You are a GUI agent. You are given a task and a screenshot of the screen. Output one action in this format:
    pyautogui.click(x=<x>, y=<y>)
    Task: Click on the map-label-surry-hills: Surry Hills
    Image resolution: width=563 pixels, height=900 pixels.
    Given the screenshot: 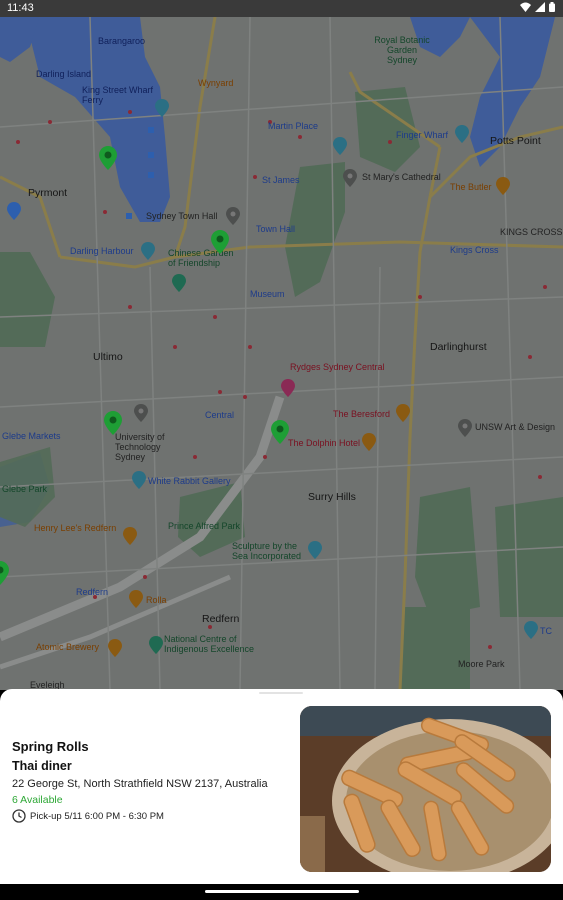 What is the action you would take?
    pyautogui.click(x=332, y=497)
    